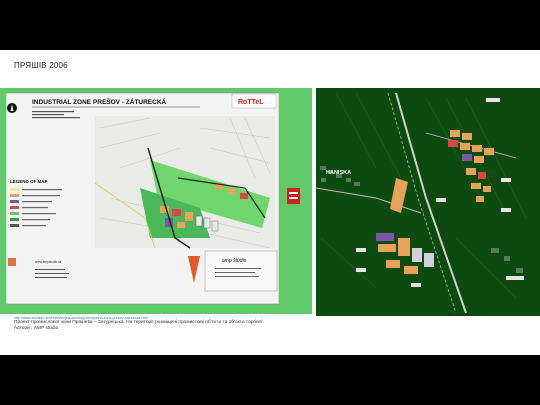 The width and height of the screenshot is (540, 405). I want to click on coat-of-arms-icon, so click(12, 262).